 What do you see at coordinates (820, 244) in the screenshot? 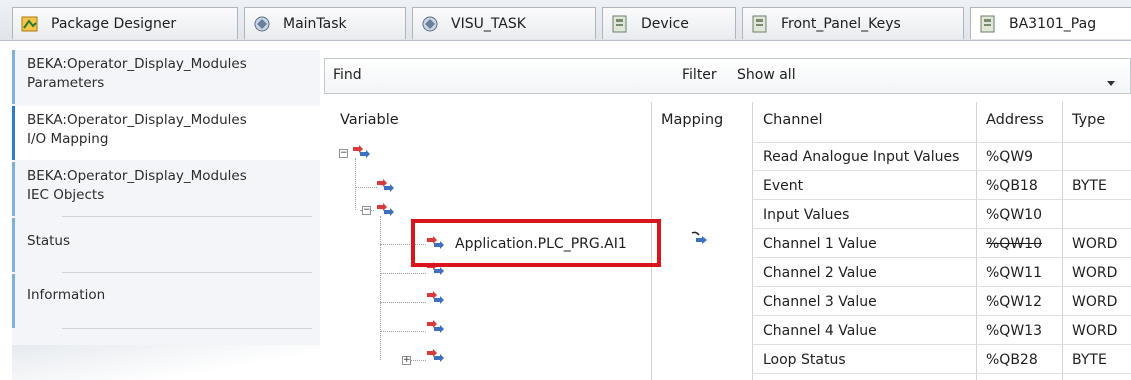
I see `channel-cell: Channel 1 Value` at bounding box center [820, 244].